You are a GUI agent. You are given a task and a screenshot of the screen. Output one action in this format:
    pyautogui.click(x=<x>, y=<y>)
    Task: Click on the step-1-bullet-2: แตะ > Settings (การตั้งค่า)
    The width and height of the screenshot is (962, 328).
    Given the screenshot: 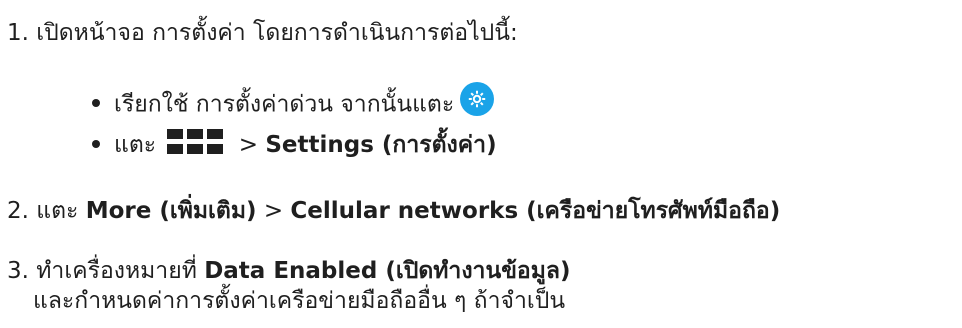 What is the action you would take?
    pyautogui.click(x=294, y=144)
    